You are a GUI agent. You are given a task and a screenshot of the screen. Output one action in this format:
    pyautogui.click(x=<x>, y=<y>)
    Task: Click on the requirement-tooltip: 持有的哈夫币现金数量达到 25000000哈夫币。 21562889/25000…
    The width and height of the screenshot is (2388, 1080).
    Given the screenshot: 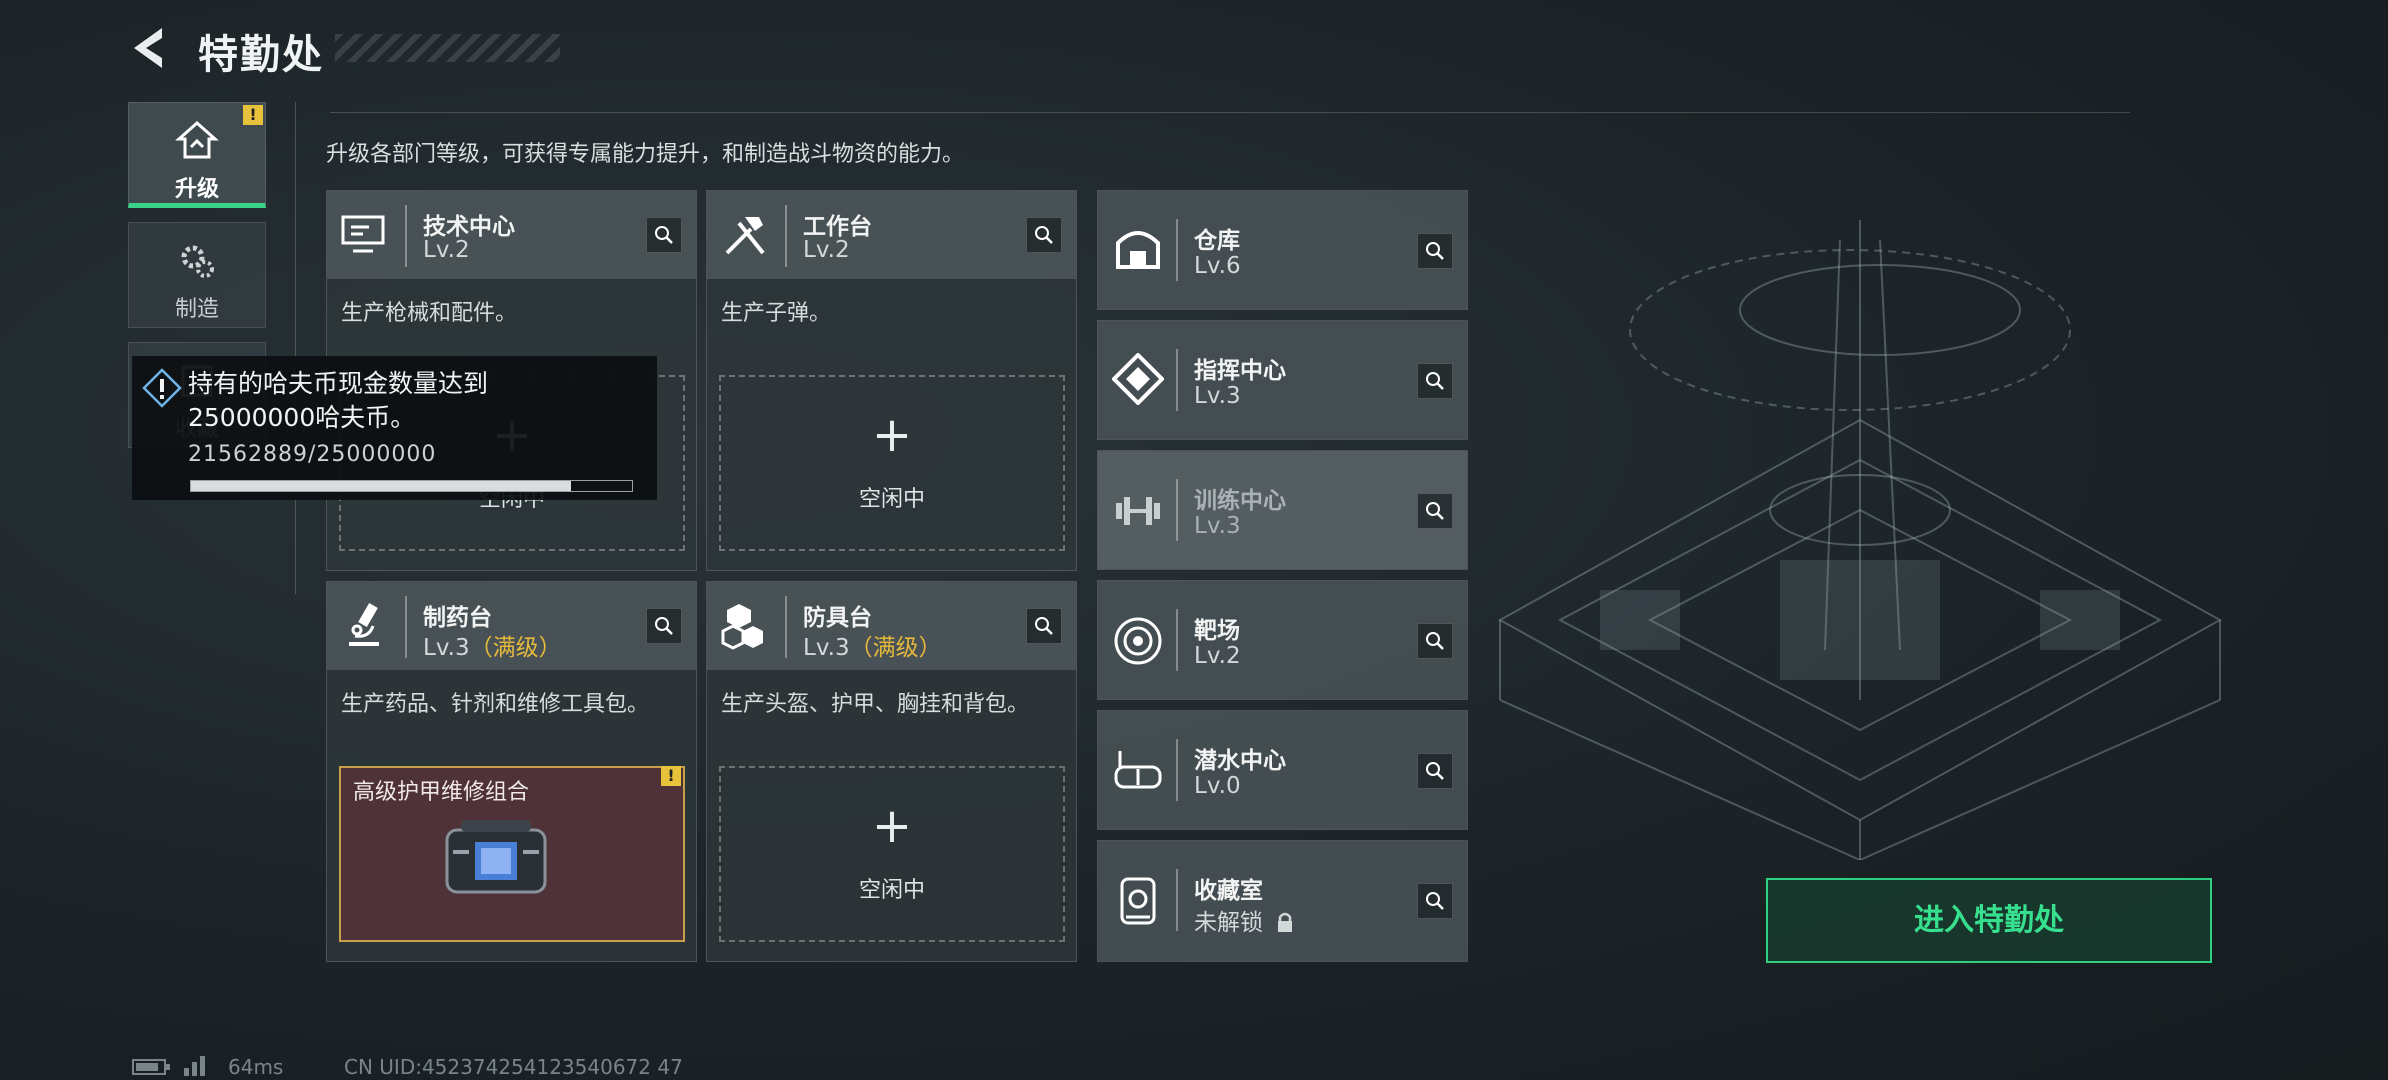 What is the action you would take?
    pyautogui.click(x=394, y=428)
    